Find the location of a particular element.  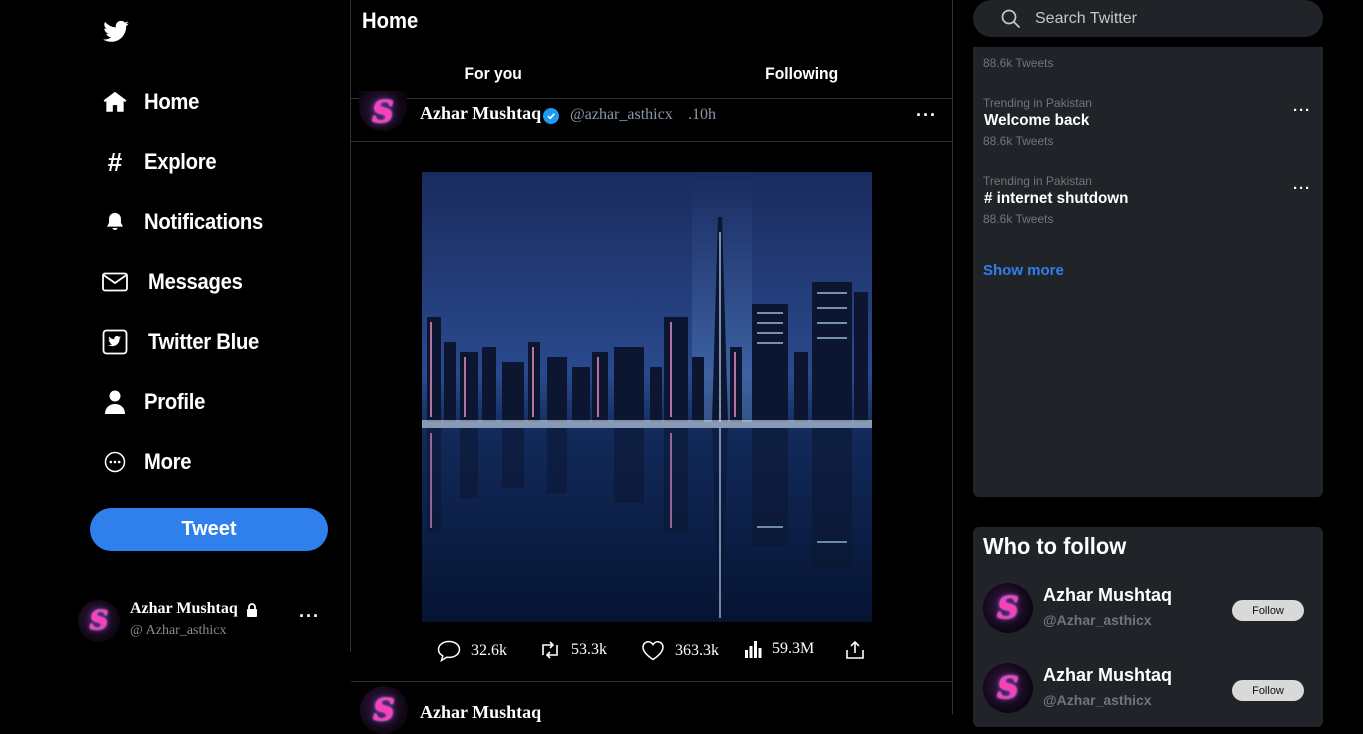

account-handle: @ Azhar_asthicx is located at coordinates (178, 630).